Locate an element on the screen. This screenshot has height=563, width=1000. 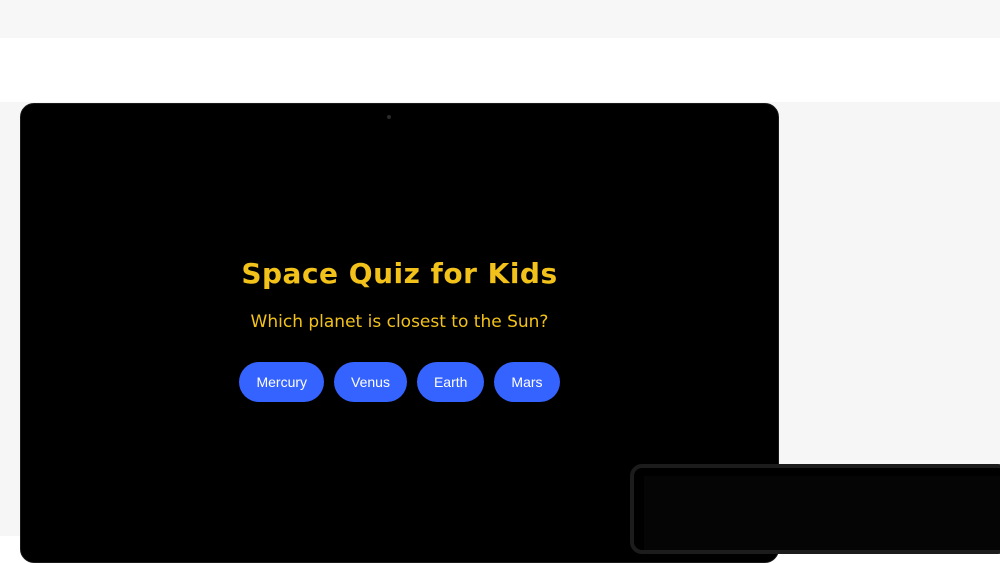
tablet-preview-screen is located at coordinates (815, 509).